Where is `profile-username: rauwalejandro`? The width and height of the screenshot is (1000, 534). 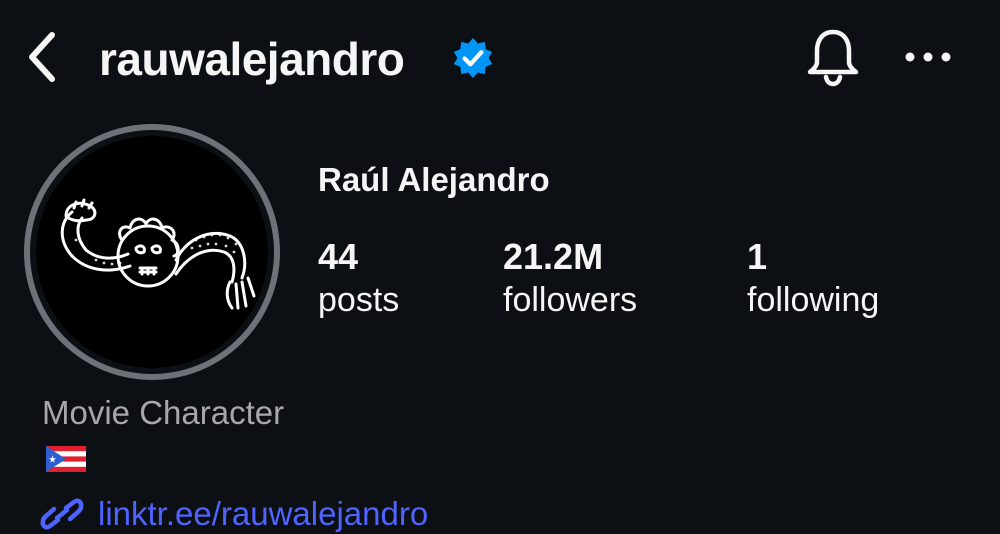
profile-username: rauwalejandro is located at coordinates (252, 59).